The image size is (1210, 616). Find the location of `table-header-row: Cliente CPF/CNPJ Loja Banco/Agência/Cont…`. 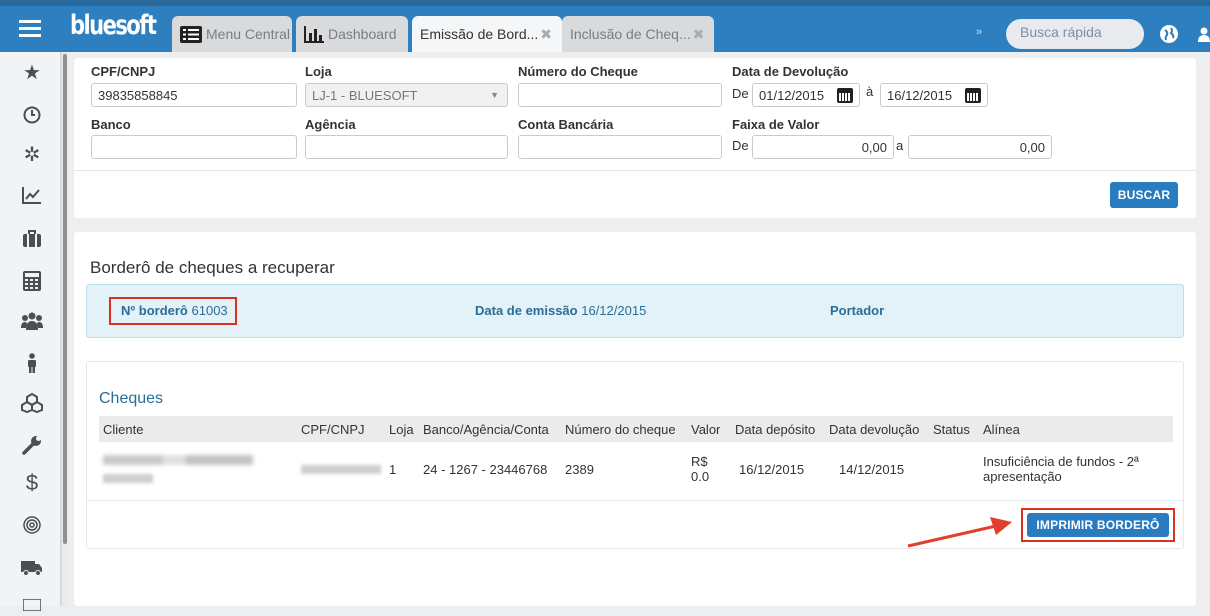

table-header-row: Cliente CPF/CNPJ Loja Banco/Agência/Cont… is located at coordinates (636, 429).